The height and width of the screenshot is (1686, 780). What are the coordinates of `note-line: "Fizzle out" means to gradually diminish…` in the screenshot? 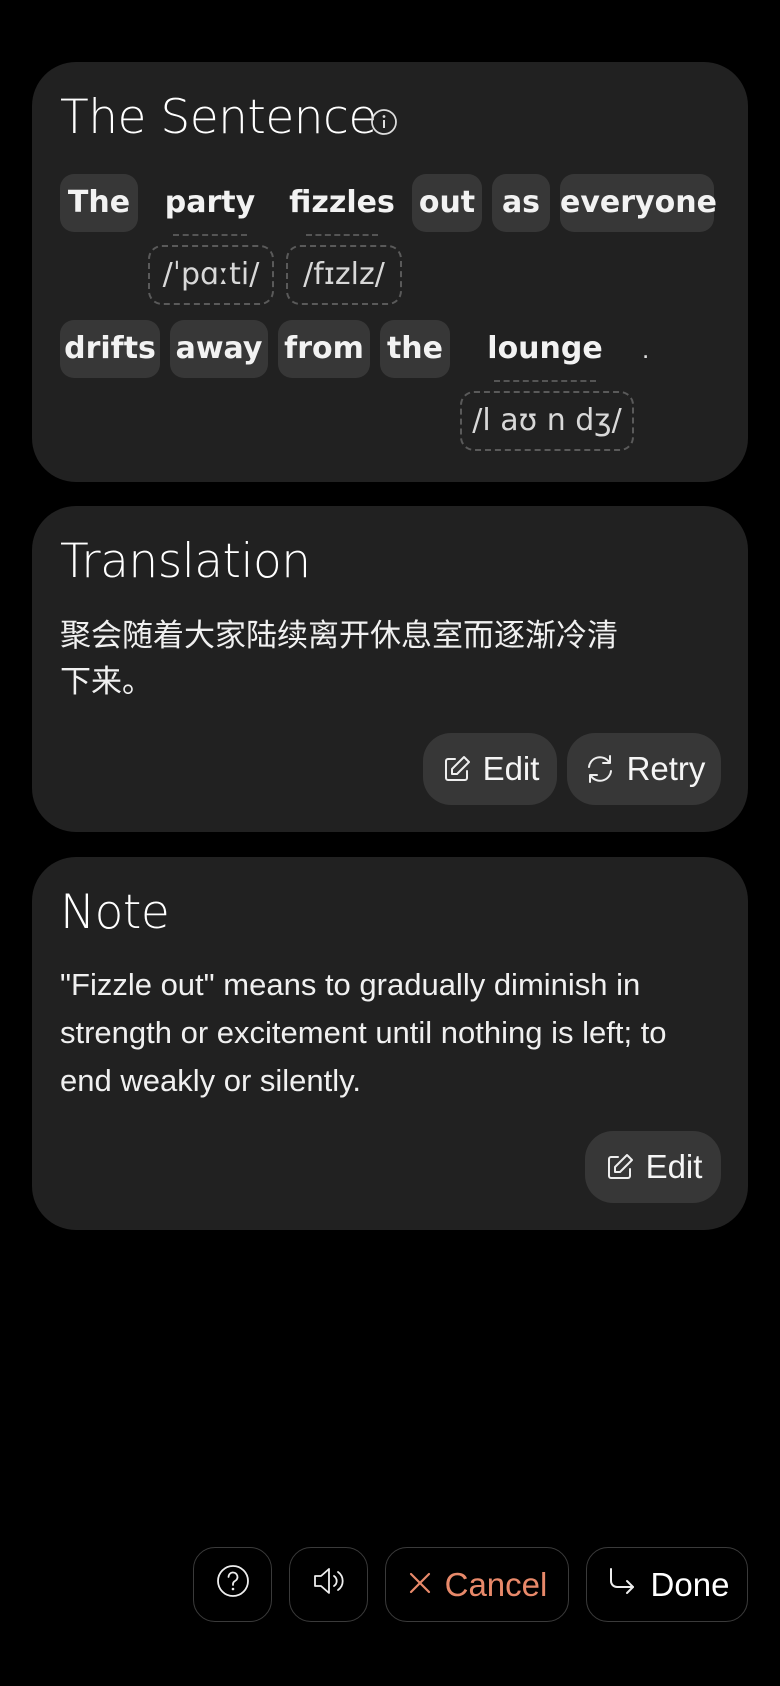 It's located at (350, 984).